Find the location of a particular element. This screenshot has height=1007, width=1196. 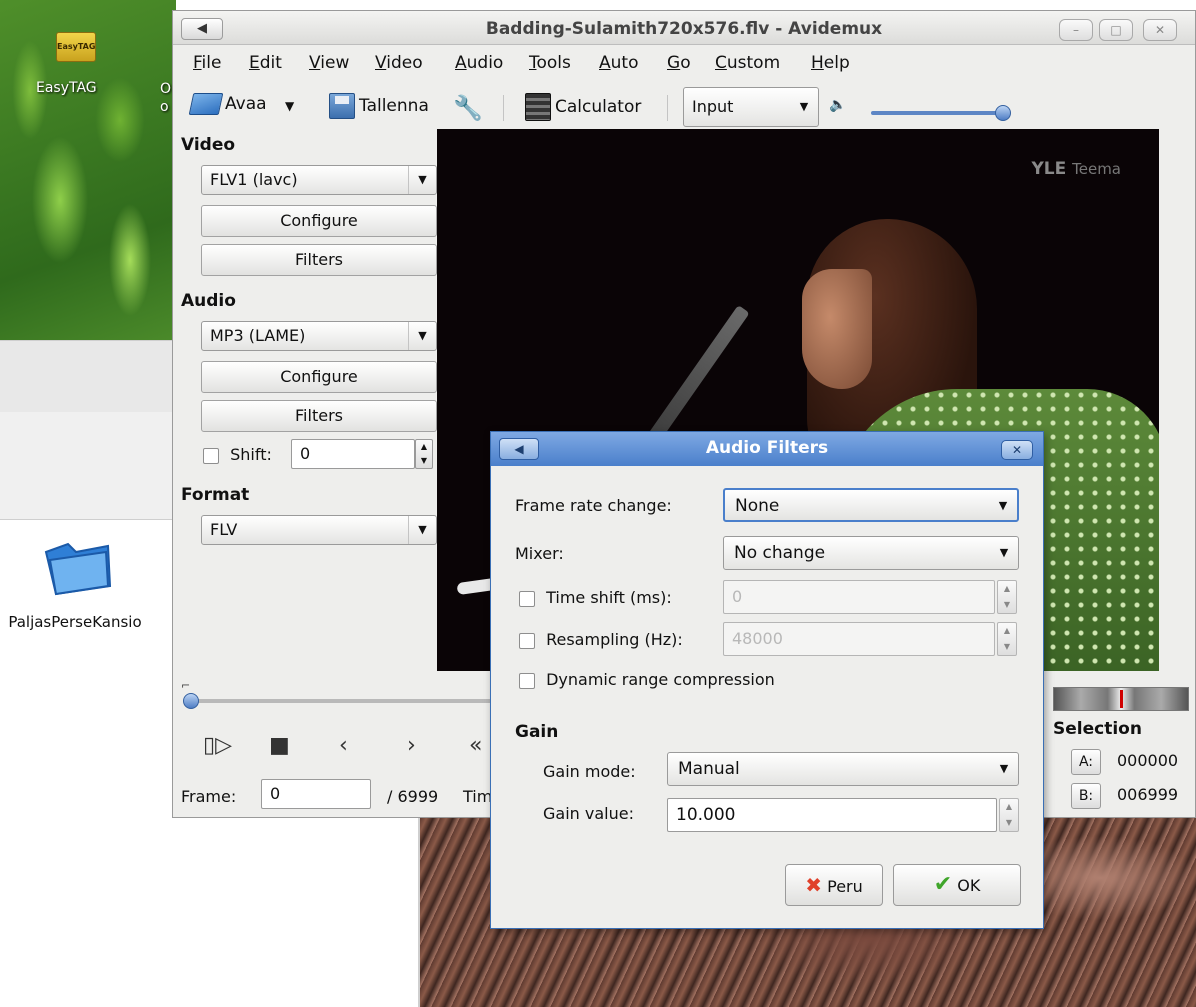

audio-codec-combo: MP3 (LAME) ▼ is located at coordinates (319, 336).